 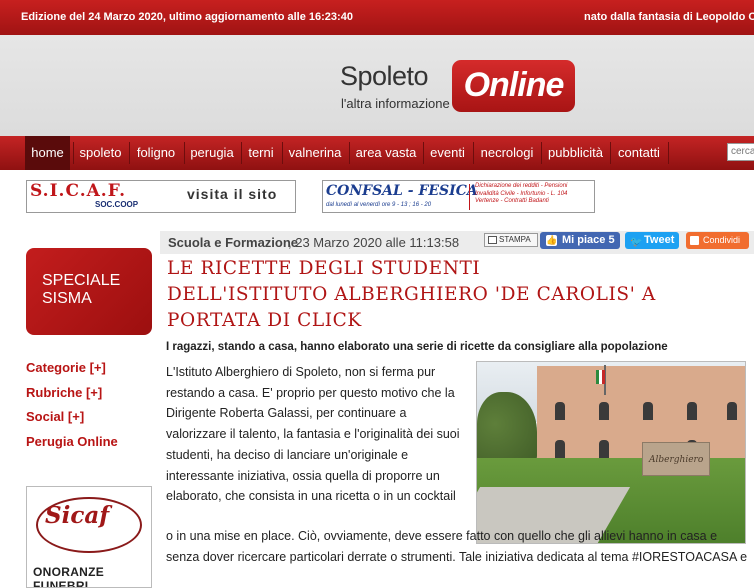 What do you see at coordinates (611, 452) in the screenshot?
I see `article-photo: Alberghiero` at bounding box center [611, 452].